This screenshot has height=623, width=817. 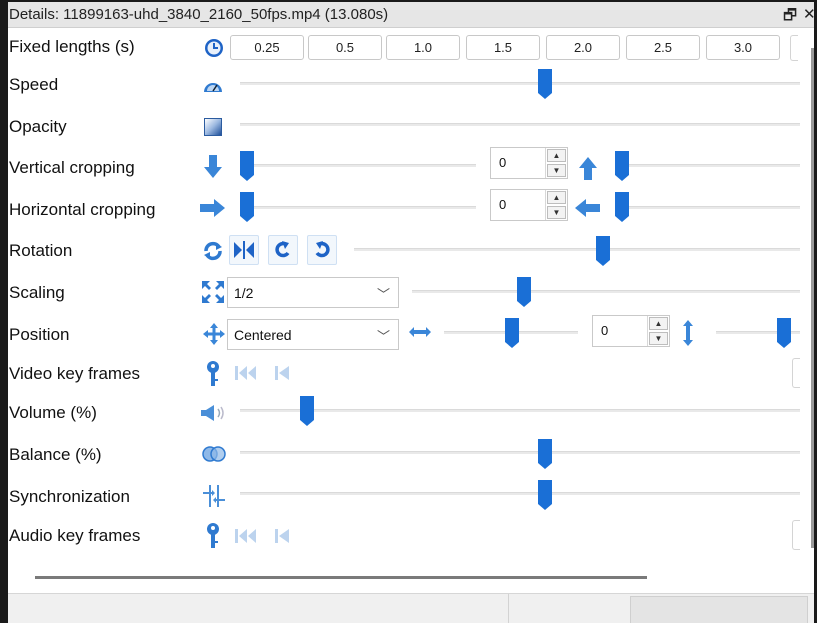 What do you see at coordinates (82, 209) in the screenshot?
I see `label-horizontal-cropping: Horizontal cropping` at bounding box center [82, 209].